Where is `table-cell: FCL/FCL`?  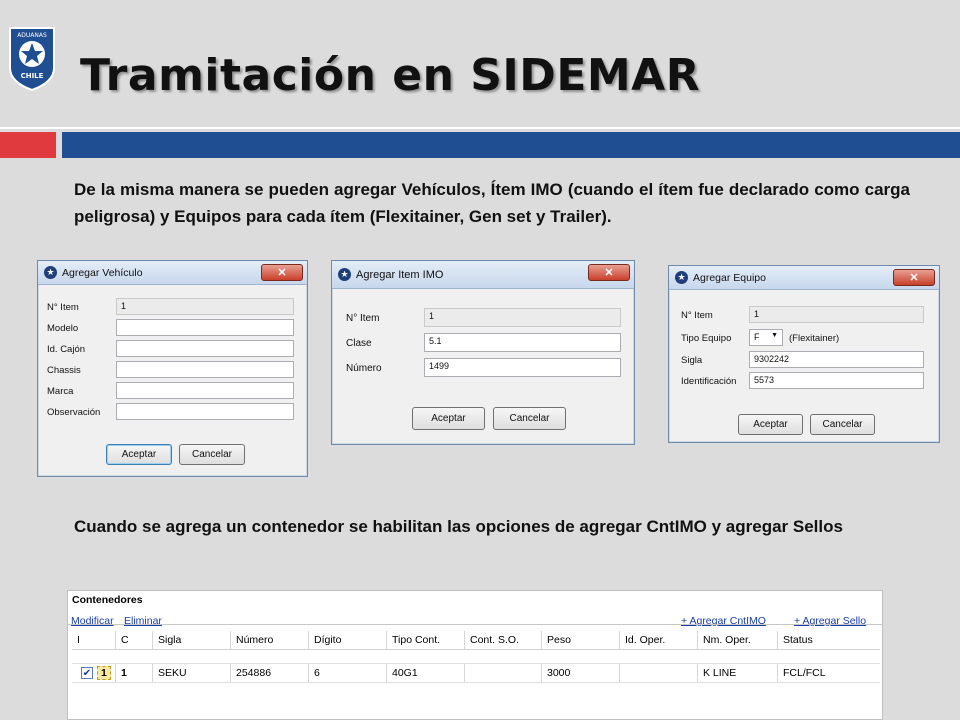 table-cell: FCL/FCL is located at coordinates (804, 673).